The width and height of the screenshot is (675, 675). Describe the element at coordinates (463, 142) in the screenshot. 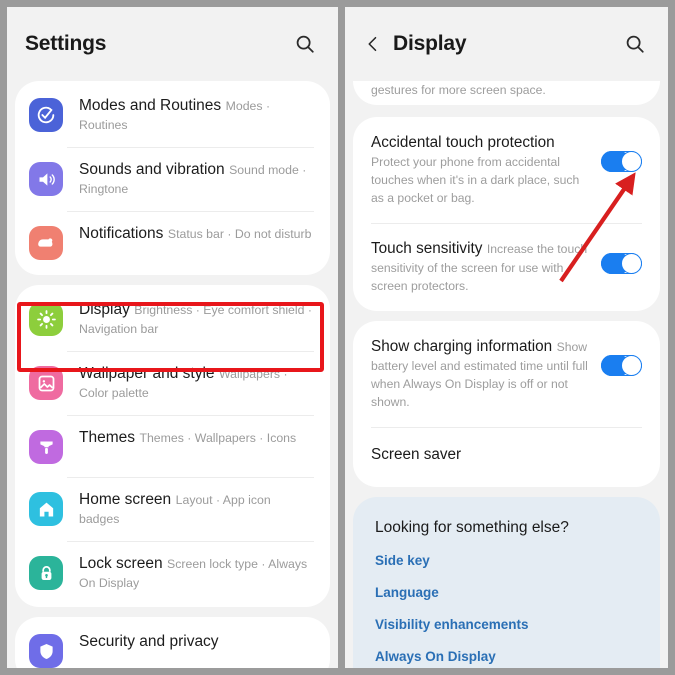

I see `preference-title: Accidental touch protection` at that location.